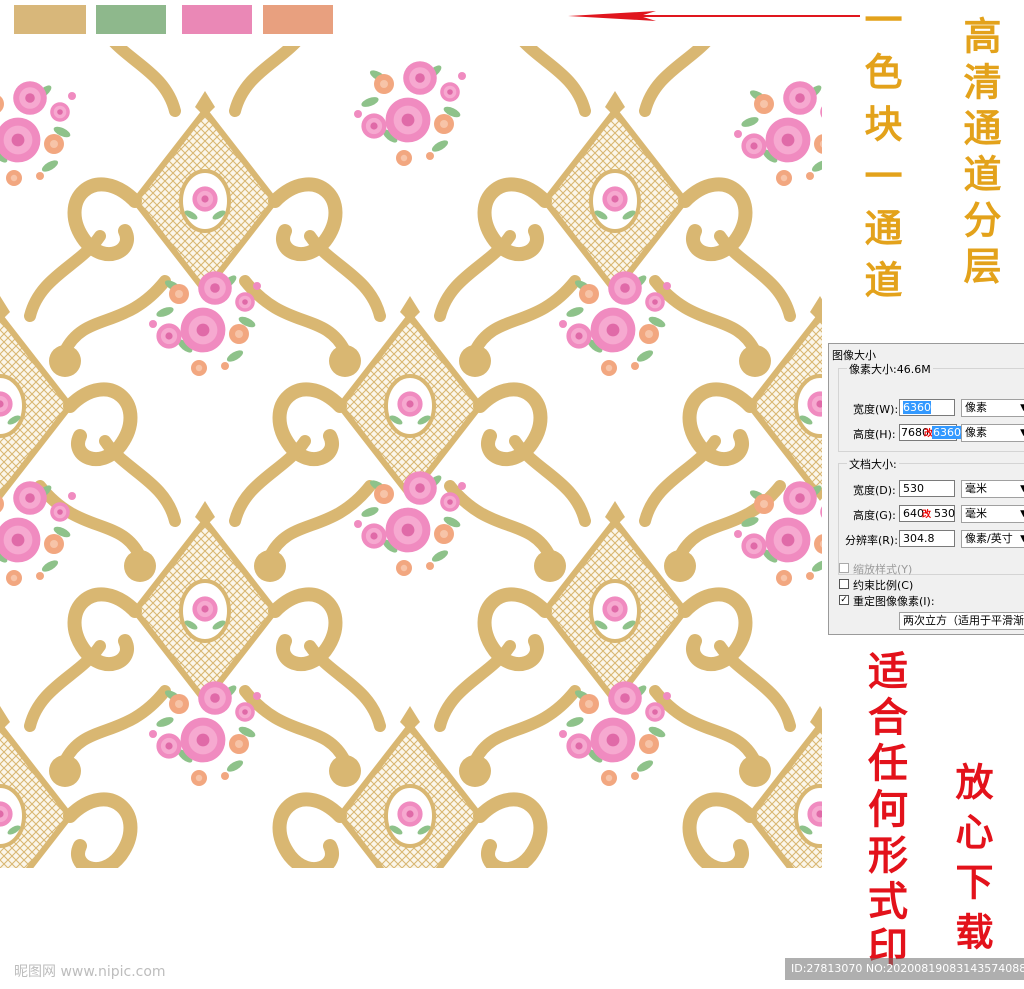 This screenshot has width=1024, height=989. What do you see at coordinates (883, 585) in the screenshot?
I see `constrain-proportions-label: 约束比例(C)` at bounding box center [883, 585].